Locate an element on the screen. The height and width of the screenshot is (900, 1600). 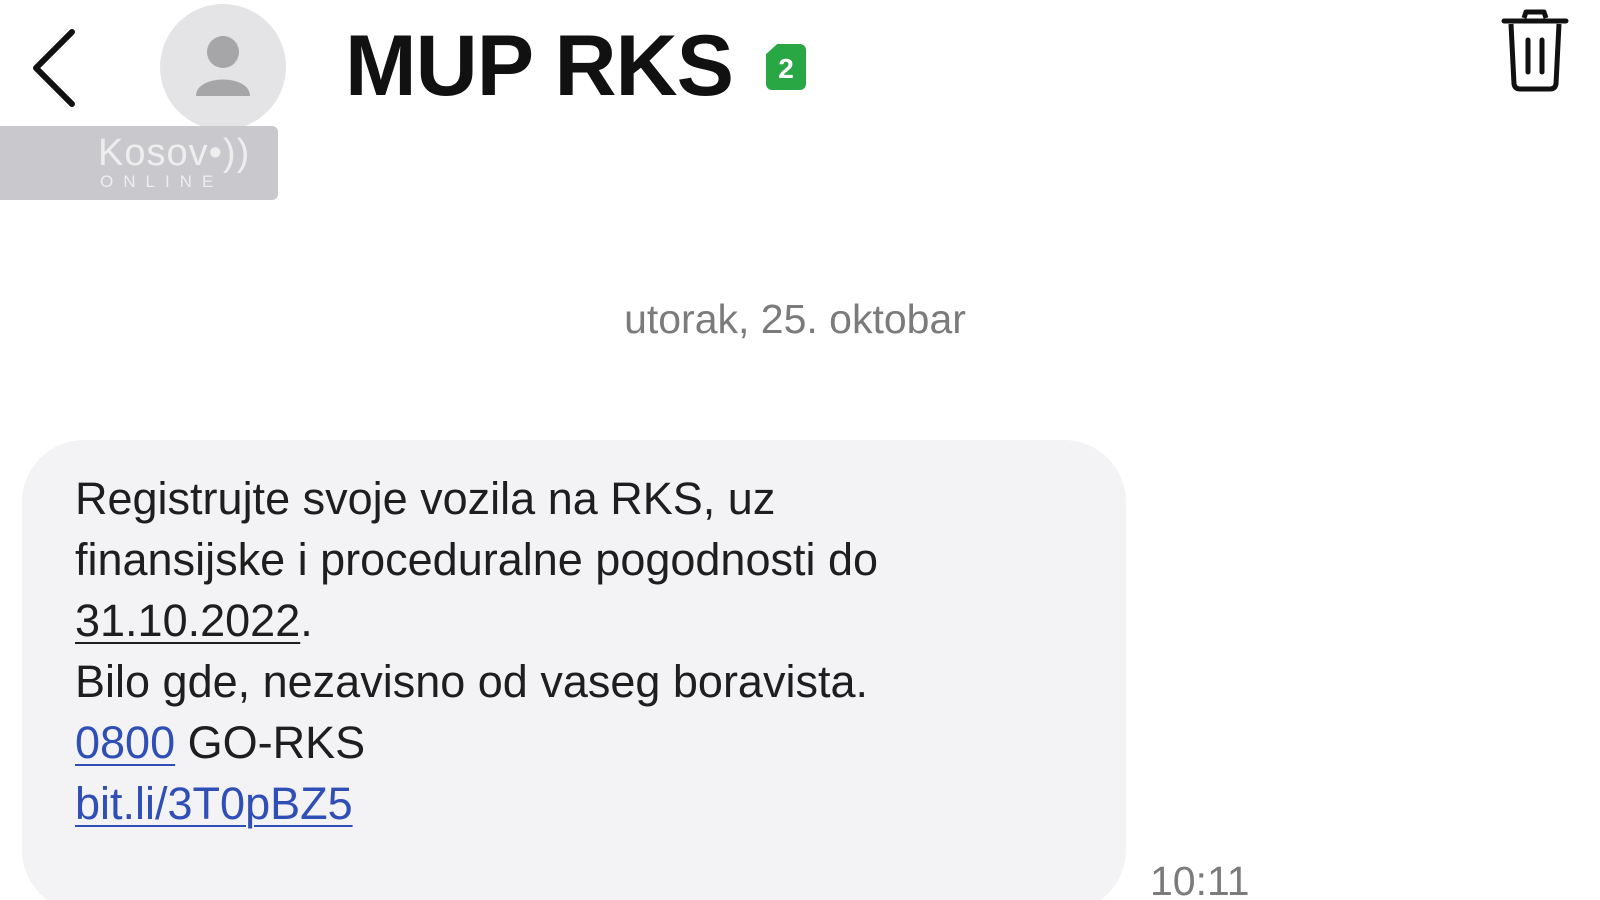
date-link: 31.10.2022 is located at coordinates (187, 620).